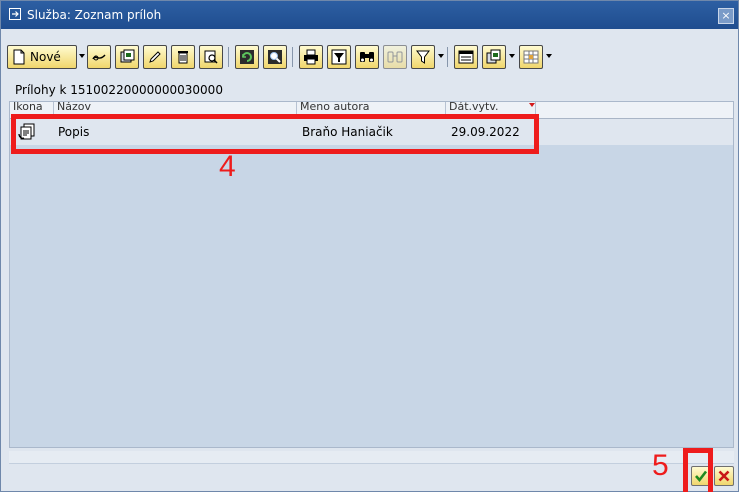  I want to click on export-button, so click(466, 57).